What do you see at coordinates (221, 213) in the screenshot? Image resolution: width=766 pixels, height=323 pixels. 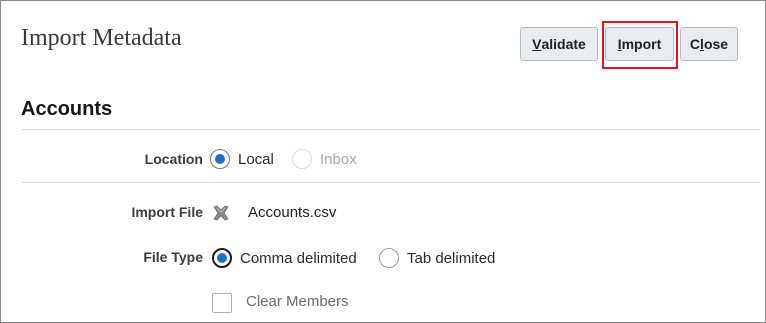 I see `clear-x-icon` at bounding box center [221, 213].